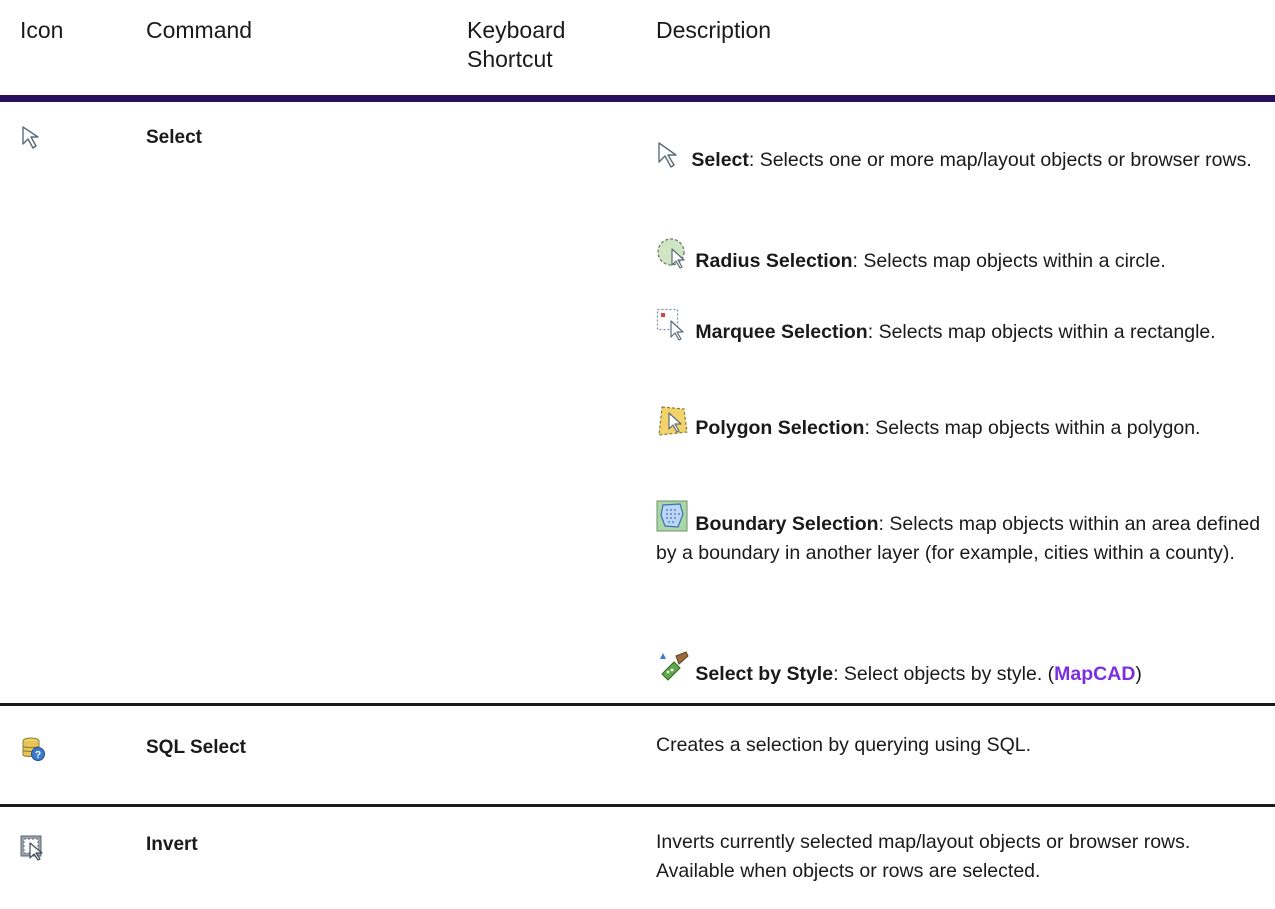  Describe the element at coordinates (199, 30) in the screenshot. I see `header-command: Command` at that location.